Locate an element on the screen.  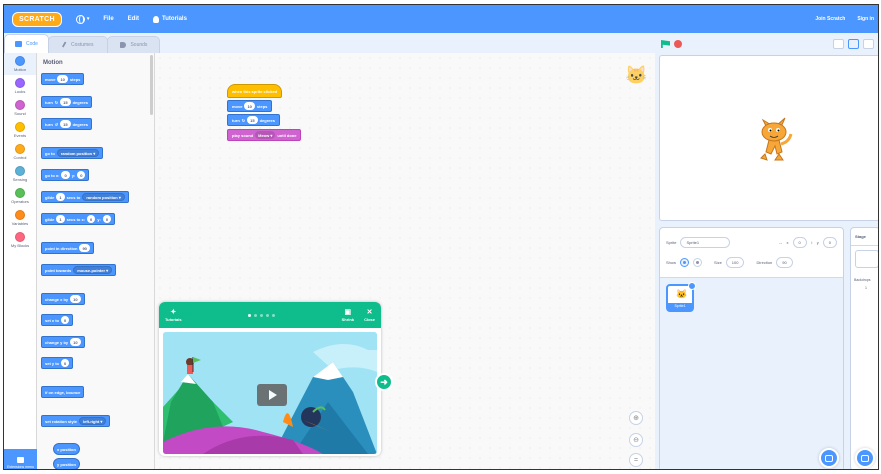
change-x-block: change x by 10 is located at coordinates (63, 299).